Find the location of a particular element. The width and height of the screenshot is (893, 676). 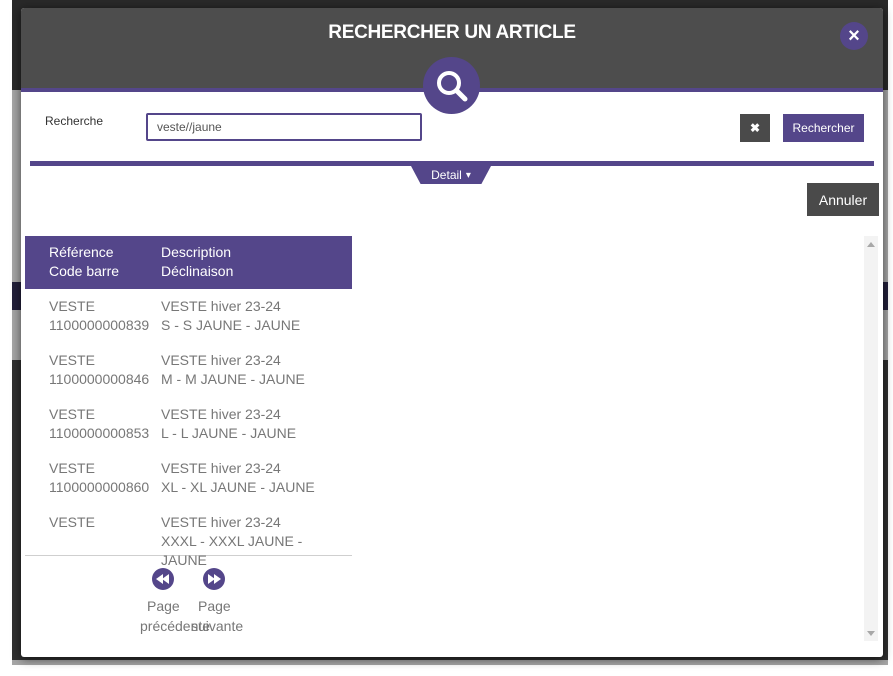

cell-variant: S - S JAUNE - JAUNE is located at coordinates (231, 325).